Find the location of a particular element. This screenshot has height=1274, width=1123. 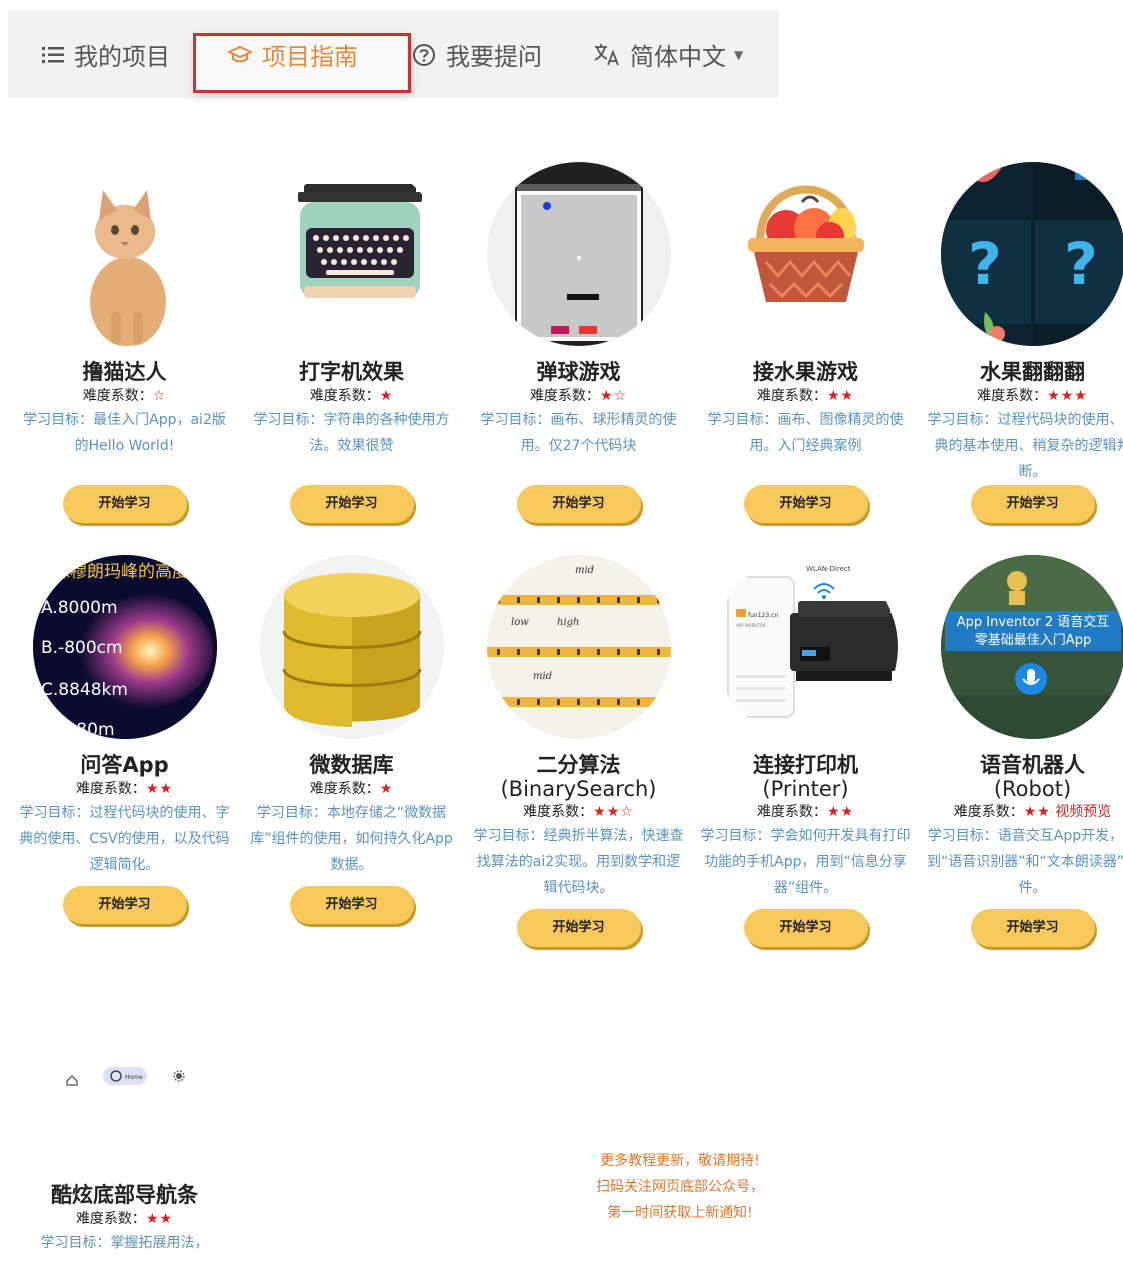

card-title: 酷炫底部导航条 is located at coordinates (124, 1195).